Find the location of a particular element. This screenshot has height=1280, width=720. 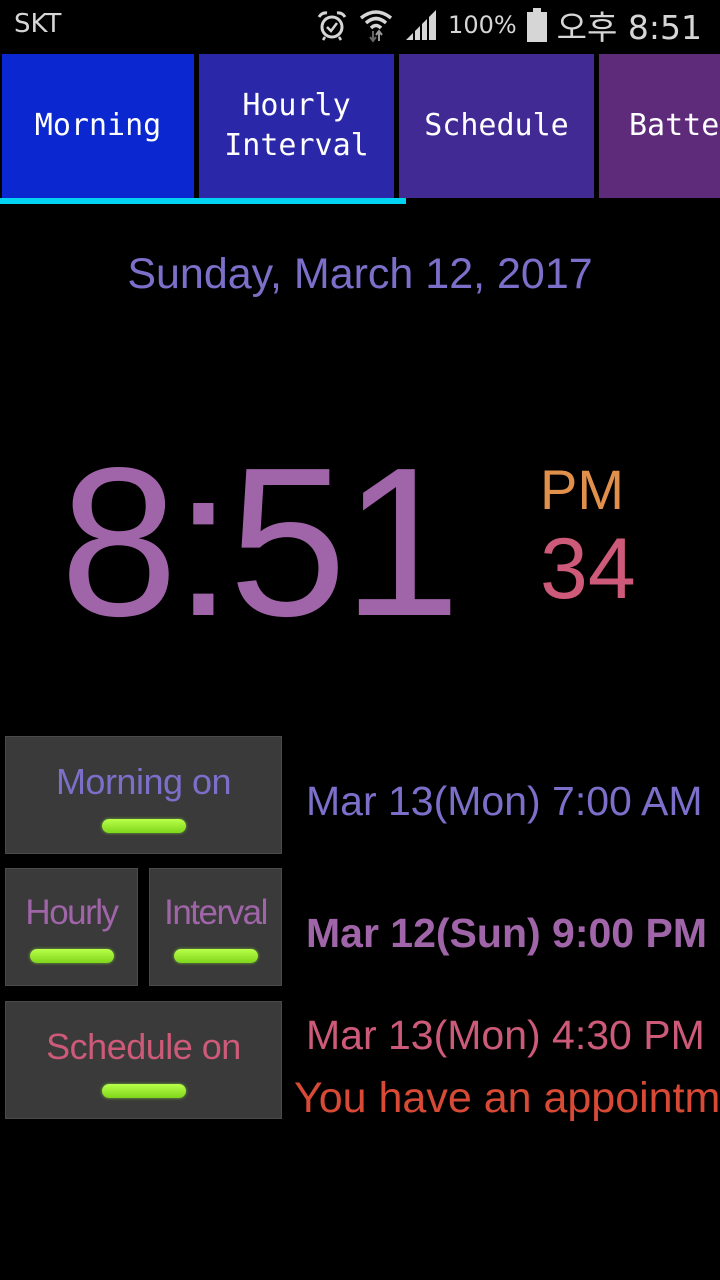

status-icons: 100% 오후 8:51 is located at coordinates (509, 25).